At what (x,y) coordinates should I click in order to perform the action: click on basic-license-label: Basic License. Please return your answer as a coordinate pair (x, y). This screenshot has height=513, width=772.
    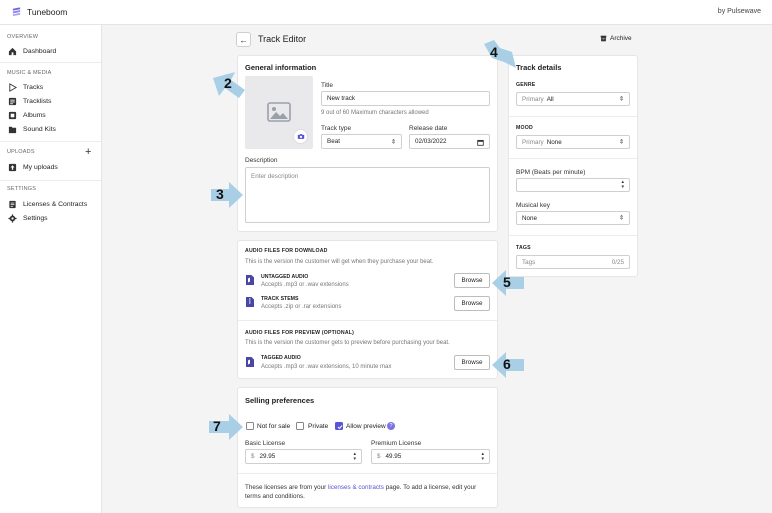
    Looking at the image, I should click on (265, 443).